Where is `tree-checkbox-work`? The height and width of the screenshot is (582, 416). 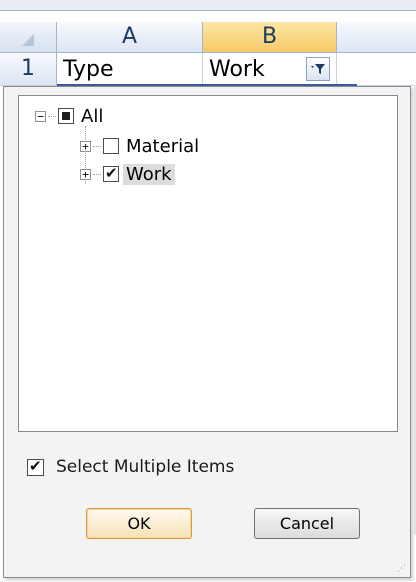
tree-checkbox-work is located at coordinates (111, 173).